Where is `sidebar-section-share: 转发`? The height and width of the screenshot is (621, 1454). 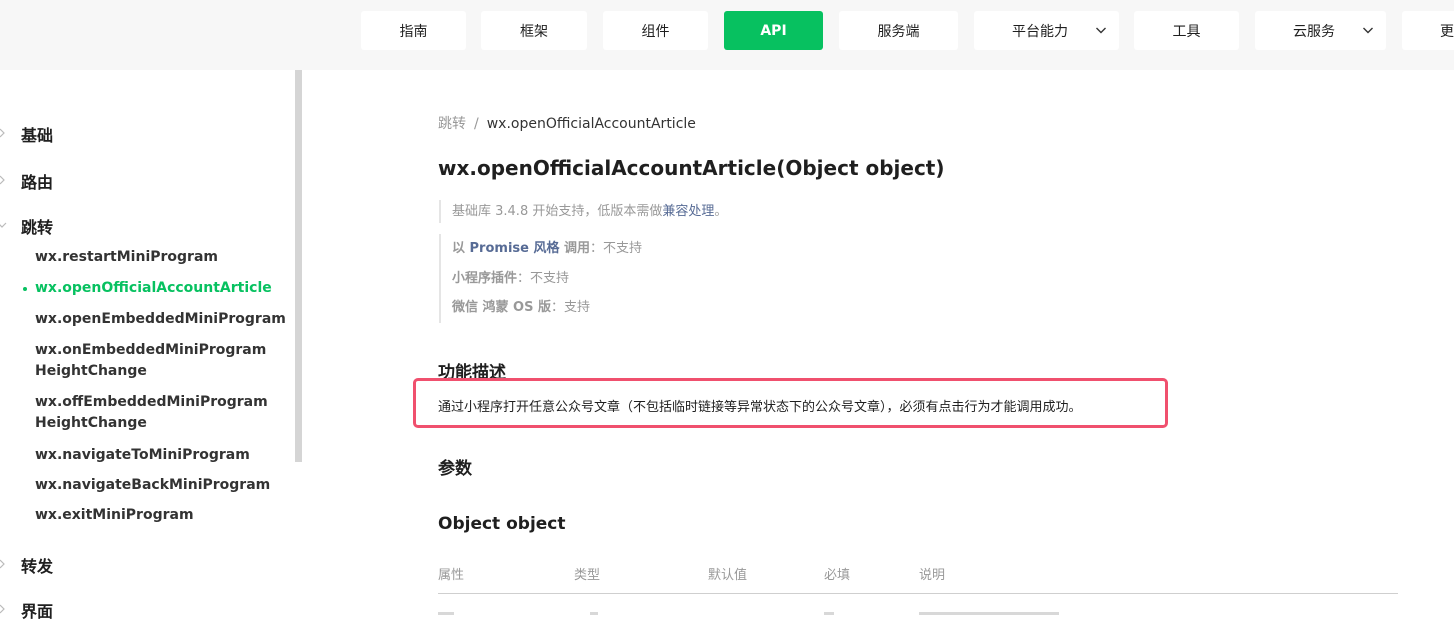
sidebar-section-share: 转发 is located at coordinates (27, 565).